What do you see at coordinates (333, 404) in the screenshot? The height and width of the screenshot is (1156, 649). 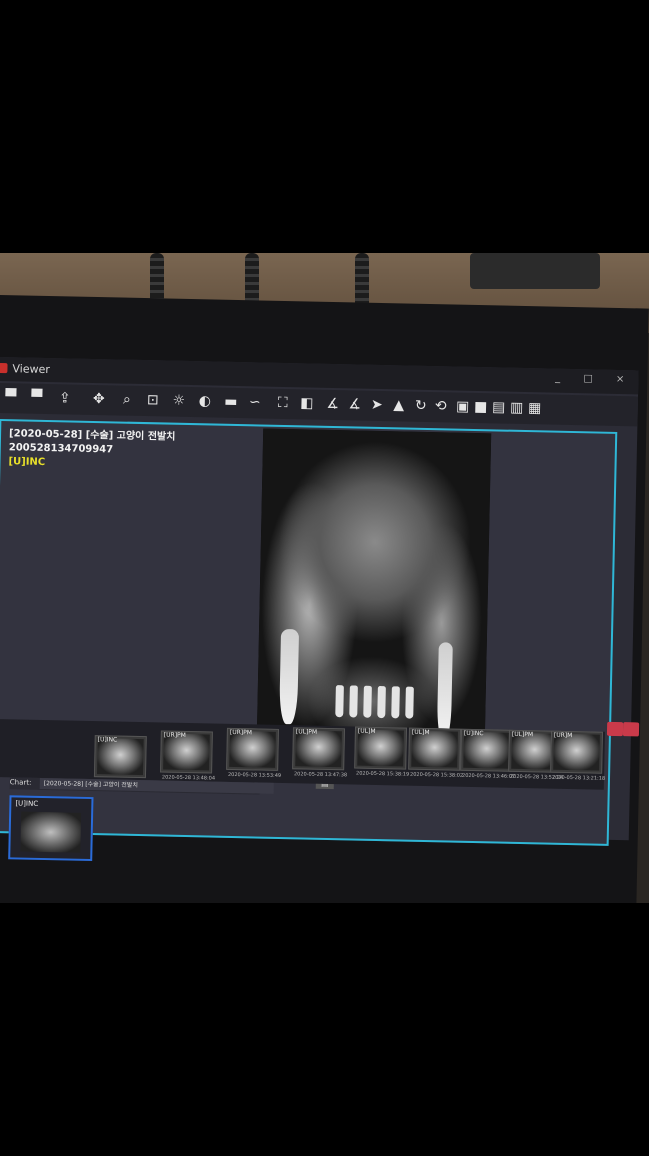 I see `angle-icon: ∡` at bounding box center [333, 404].